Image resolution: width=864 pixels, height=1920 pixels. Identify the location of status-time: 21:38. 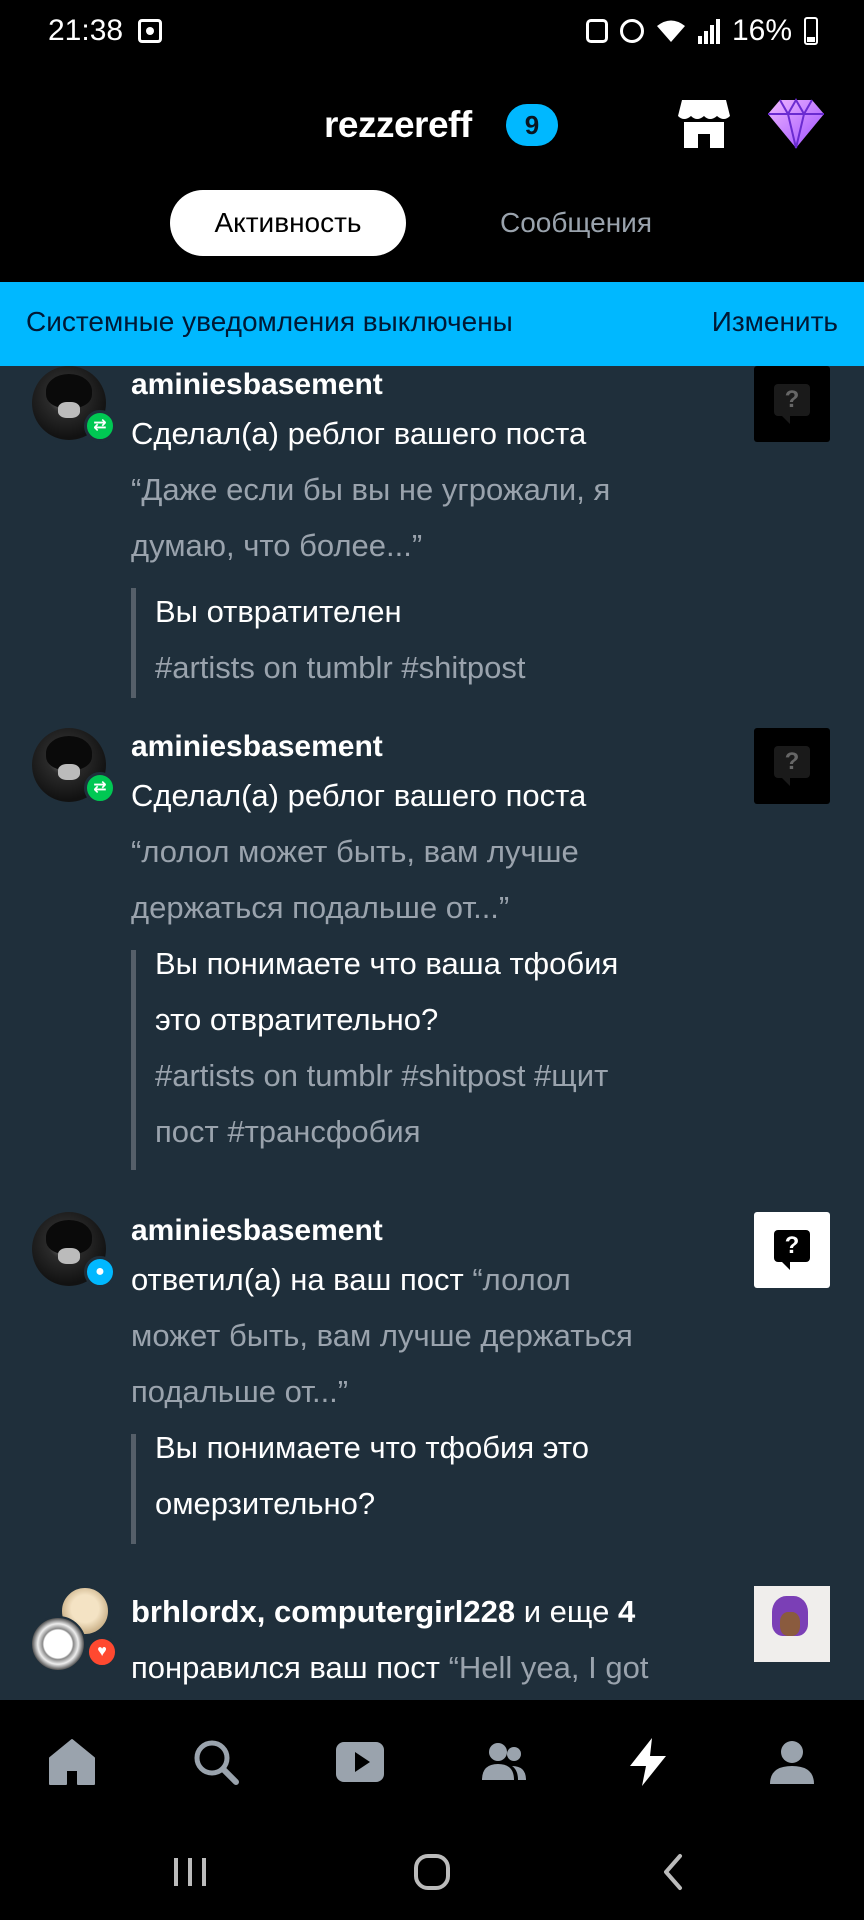
(86, 30).